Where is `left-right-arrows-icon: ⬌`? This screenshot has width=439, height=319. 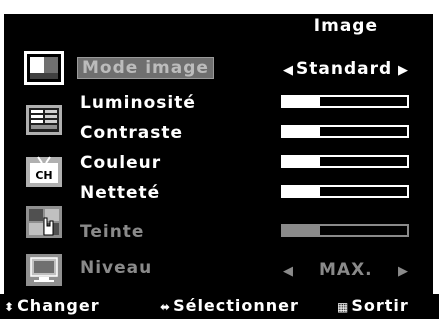
left-right-arrows-icon: ⬌ is located at coordinates (166, 307).